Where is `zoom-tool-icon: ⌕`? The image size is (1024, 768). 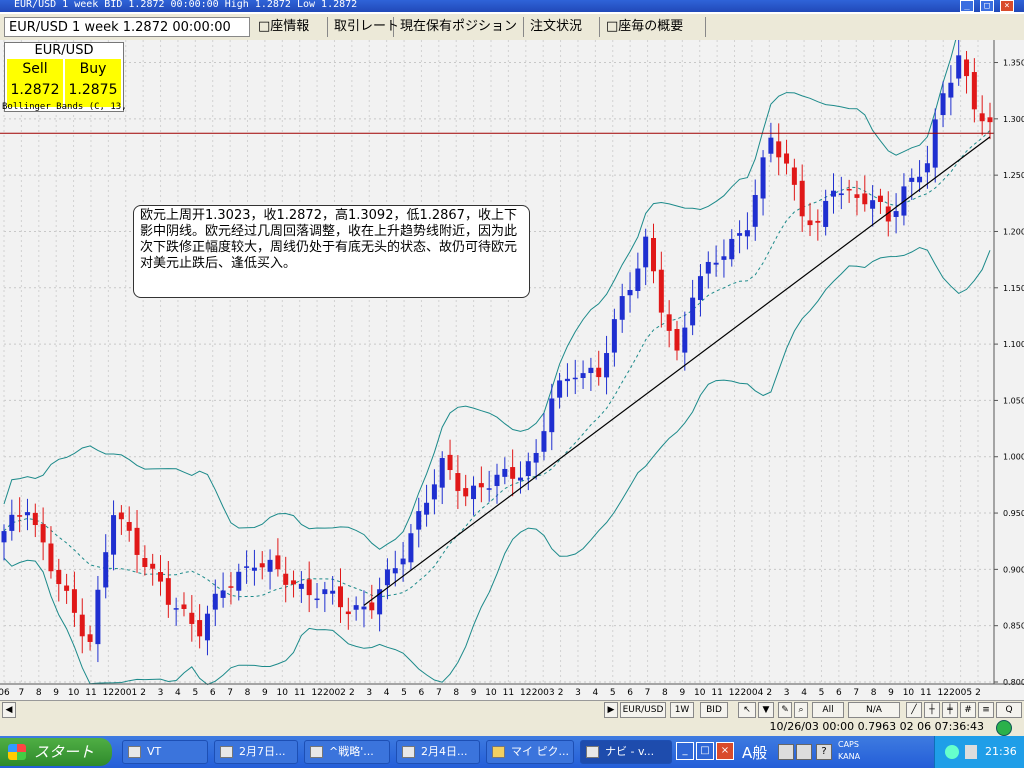
zoom-tool-icon: ⌕ is located at coordinates (801, 710).